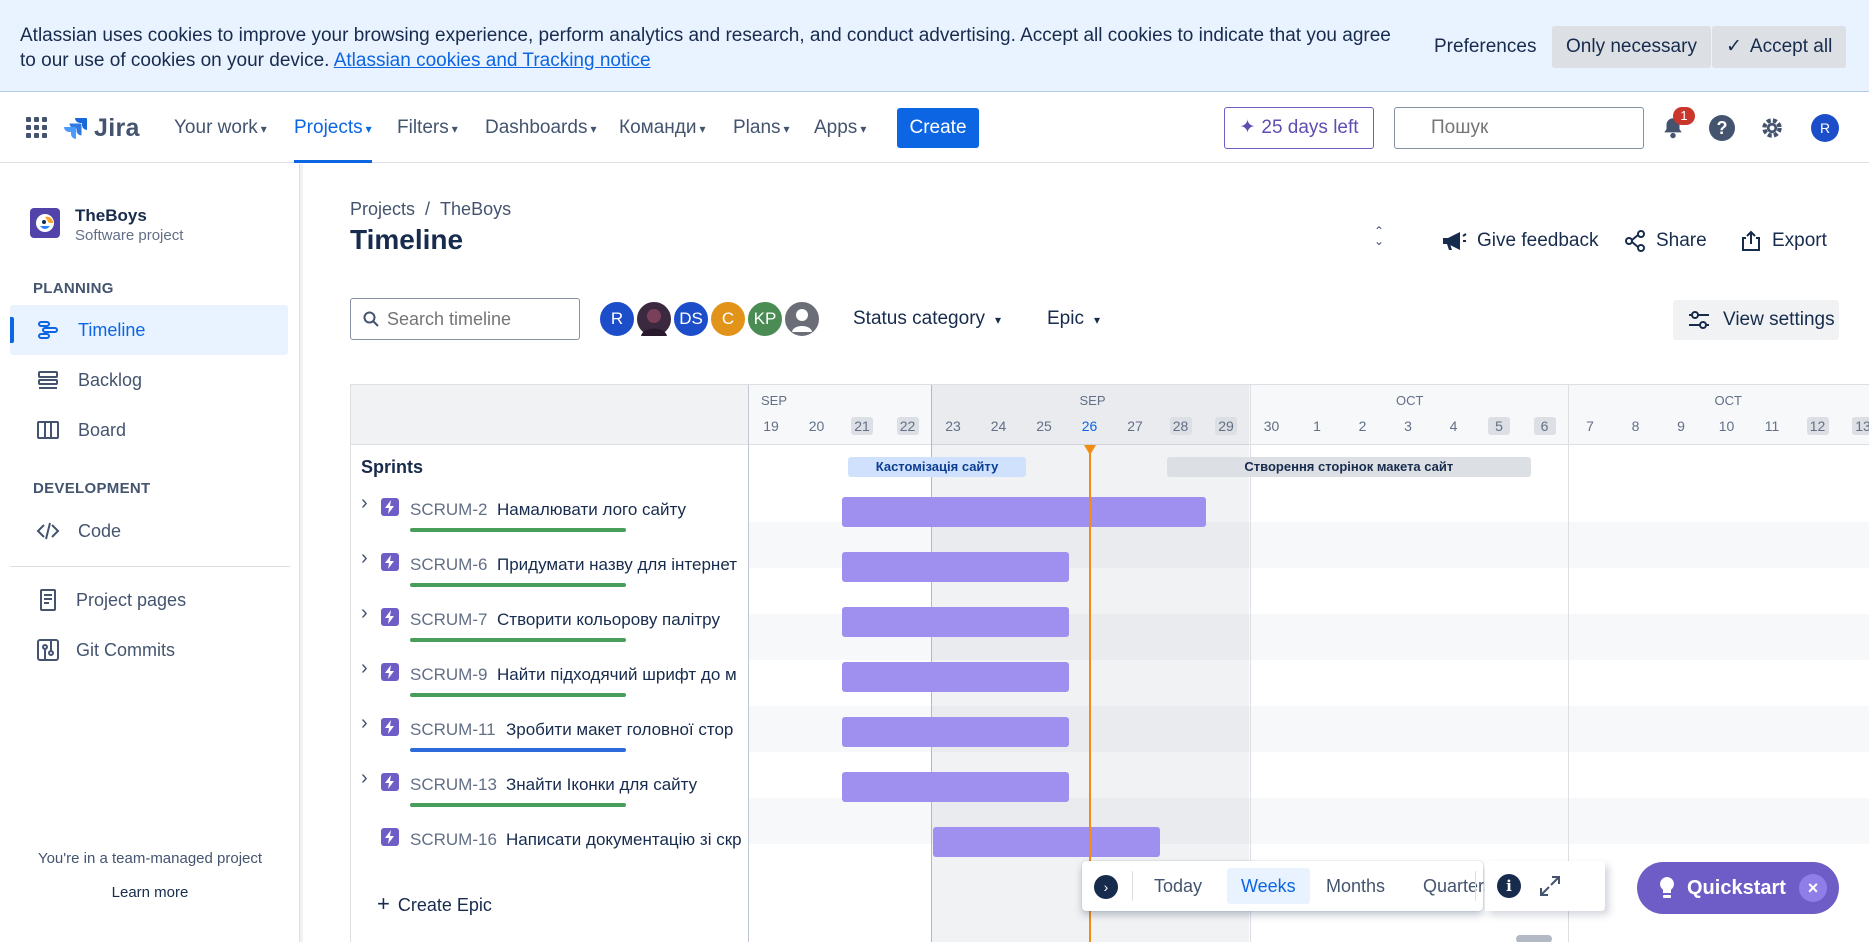 The width and height of the screenshot is (1869, 942). I want to click on project-avatar, so click(45, 223).